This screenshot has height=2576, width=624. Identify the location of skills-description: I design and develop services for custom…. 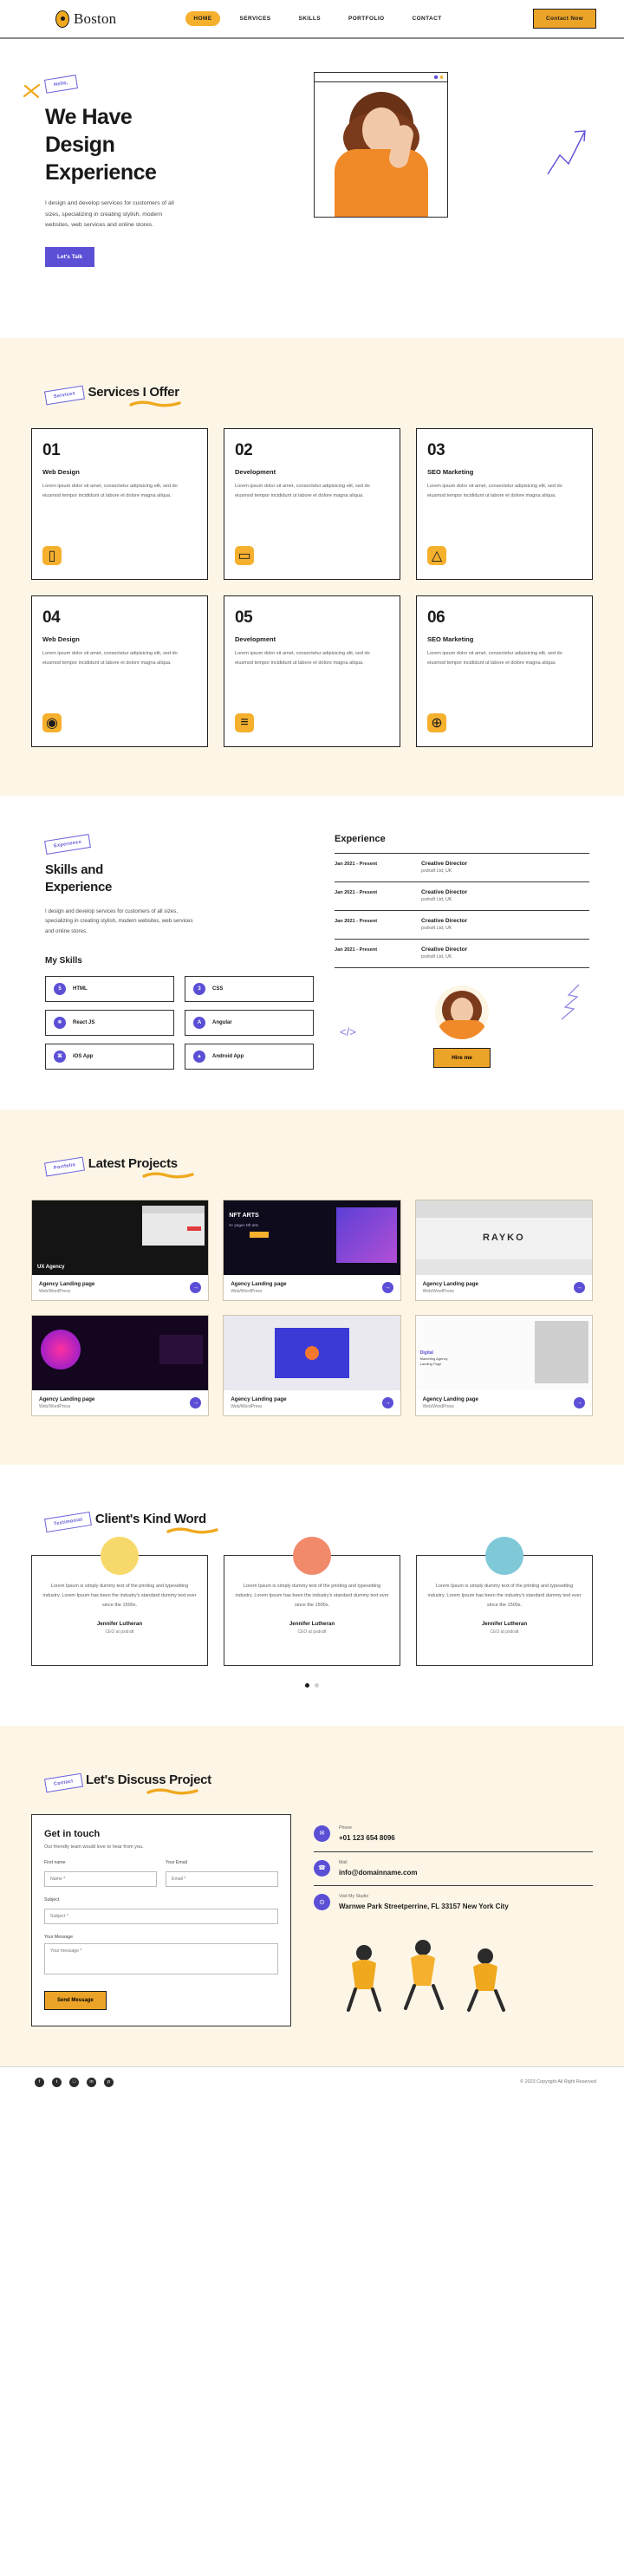
(119, 921).